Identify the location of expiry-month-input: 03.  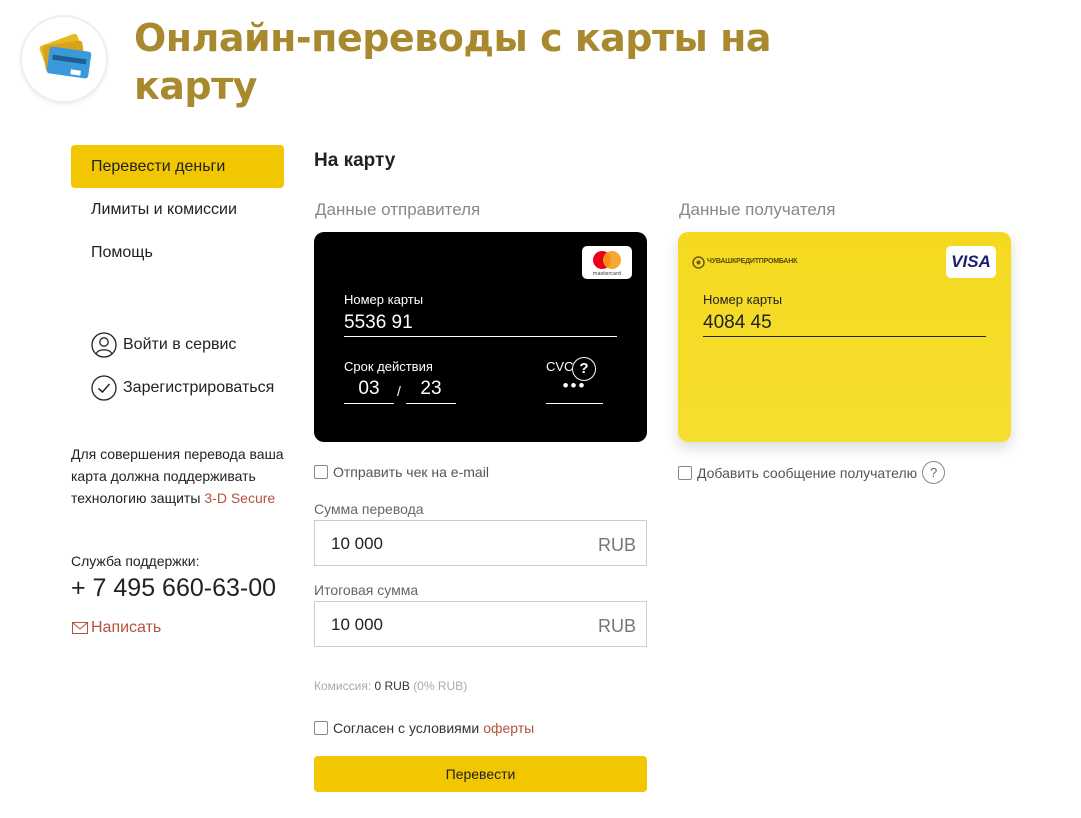
(369, 389).